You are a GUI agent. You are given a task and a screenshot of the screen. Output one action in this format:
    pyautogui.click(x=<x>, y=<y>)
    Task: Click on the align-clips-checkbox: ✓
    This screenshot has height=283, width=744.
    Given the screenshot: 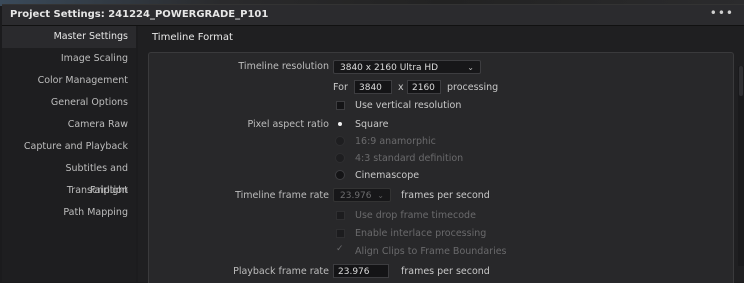 What is the action you would take?
    pyautogui.click(x=340, y=250)
    